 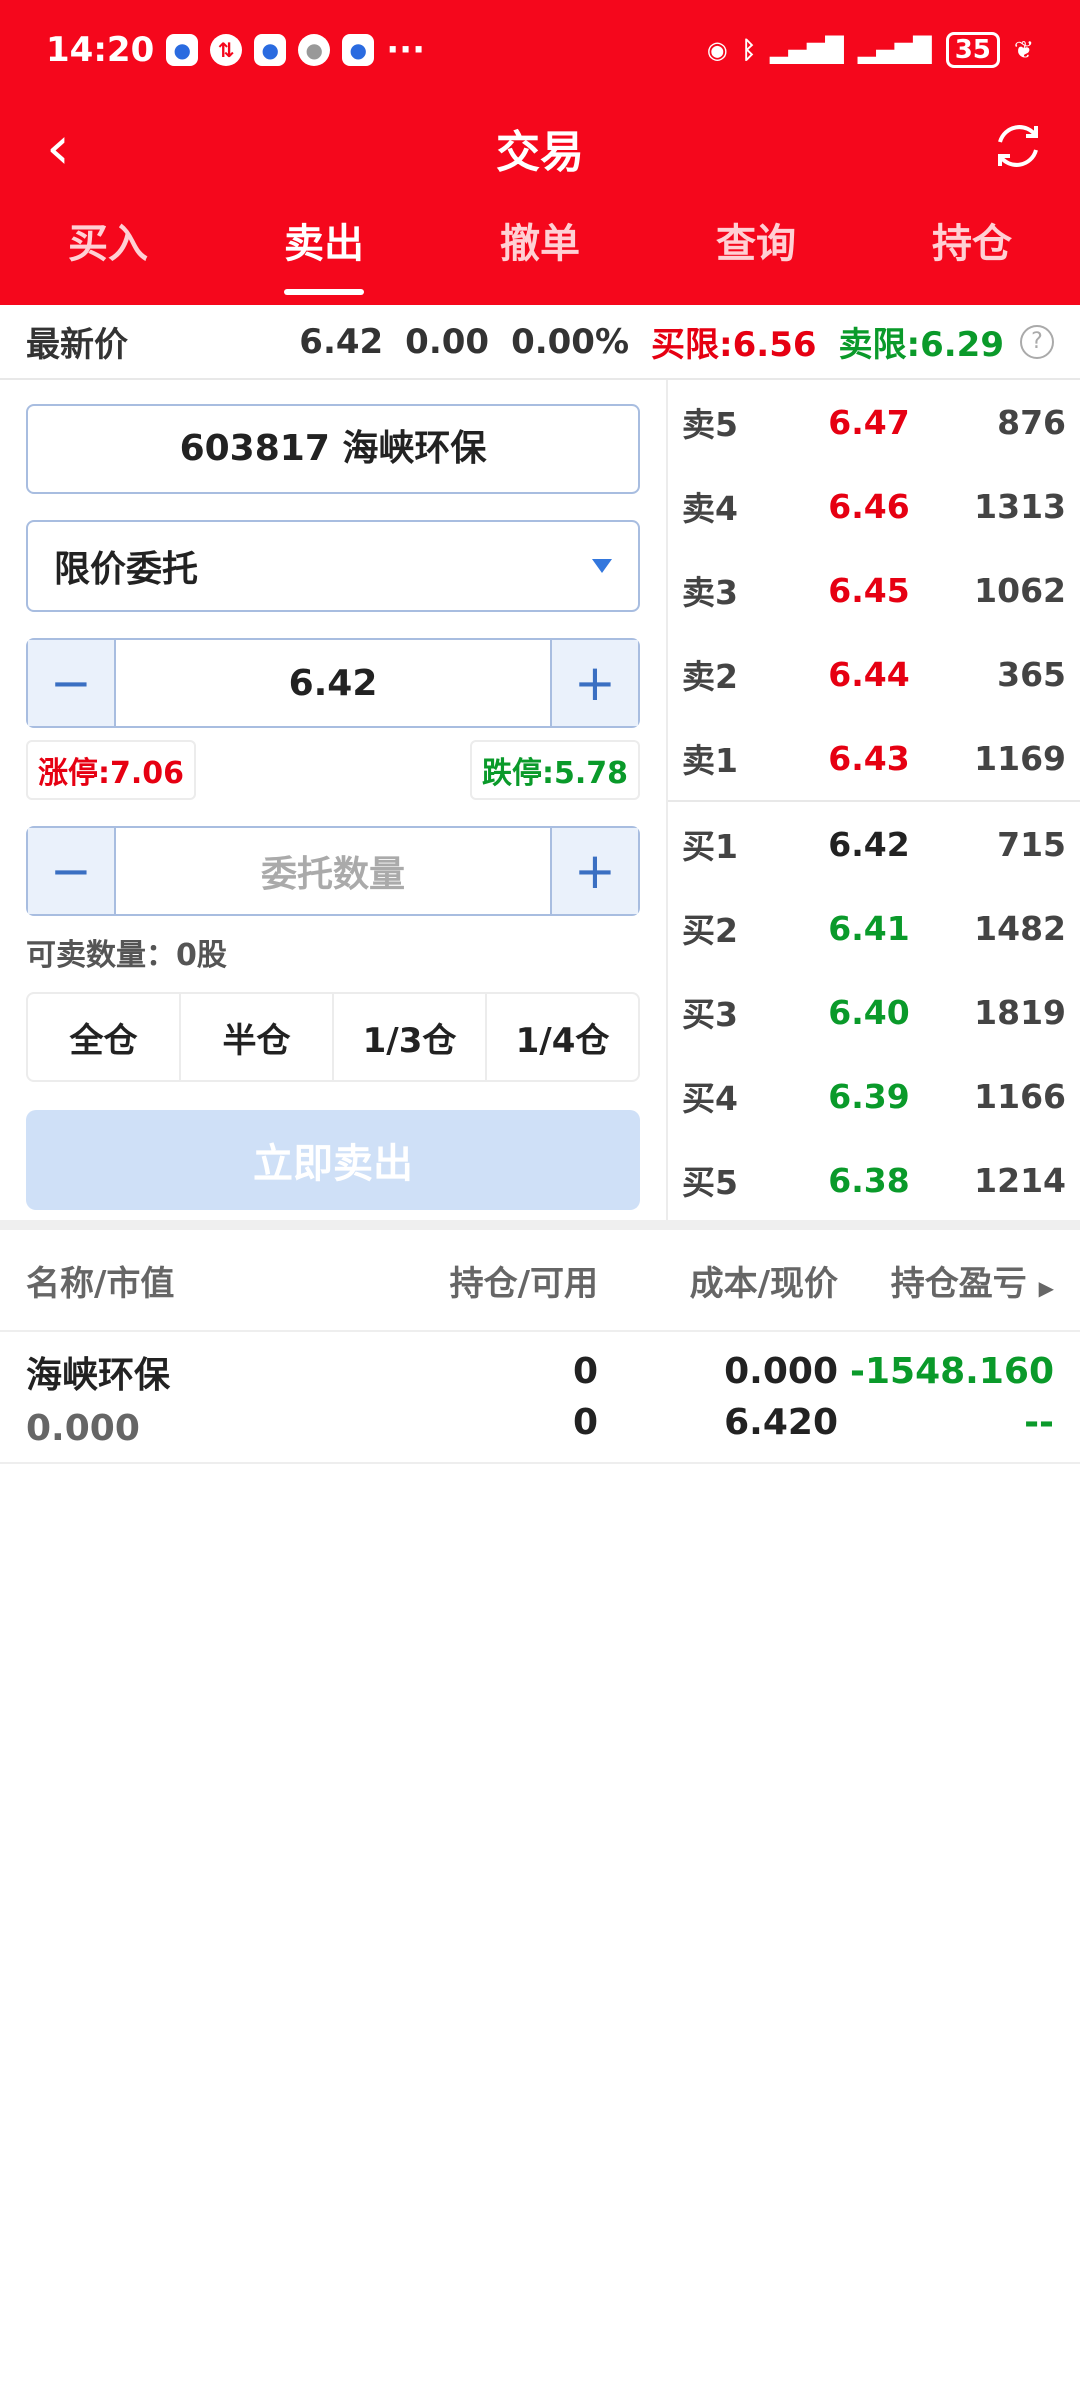 I want to click on ask-volume: 1169, so click(x=1020, y=758).